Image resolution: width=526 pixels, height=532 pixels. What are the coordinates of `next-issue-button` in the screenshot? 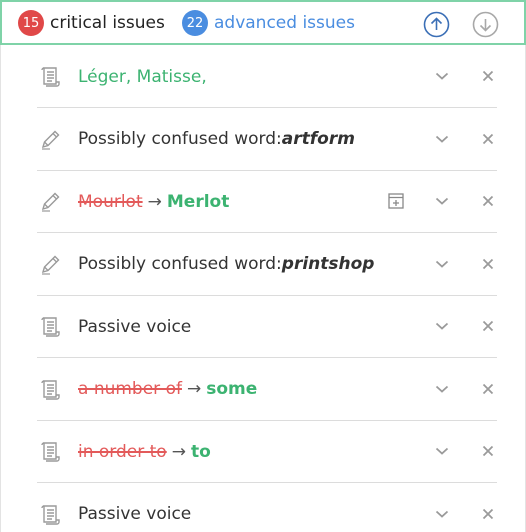 It's located at (485, 24).